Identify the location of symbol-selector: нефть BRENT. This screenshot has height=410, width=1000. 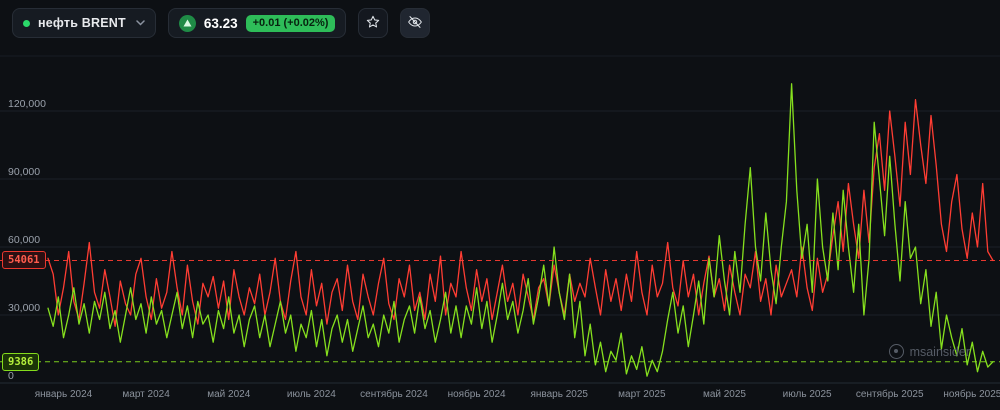
(84, 23).